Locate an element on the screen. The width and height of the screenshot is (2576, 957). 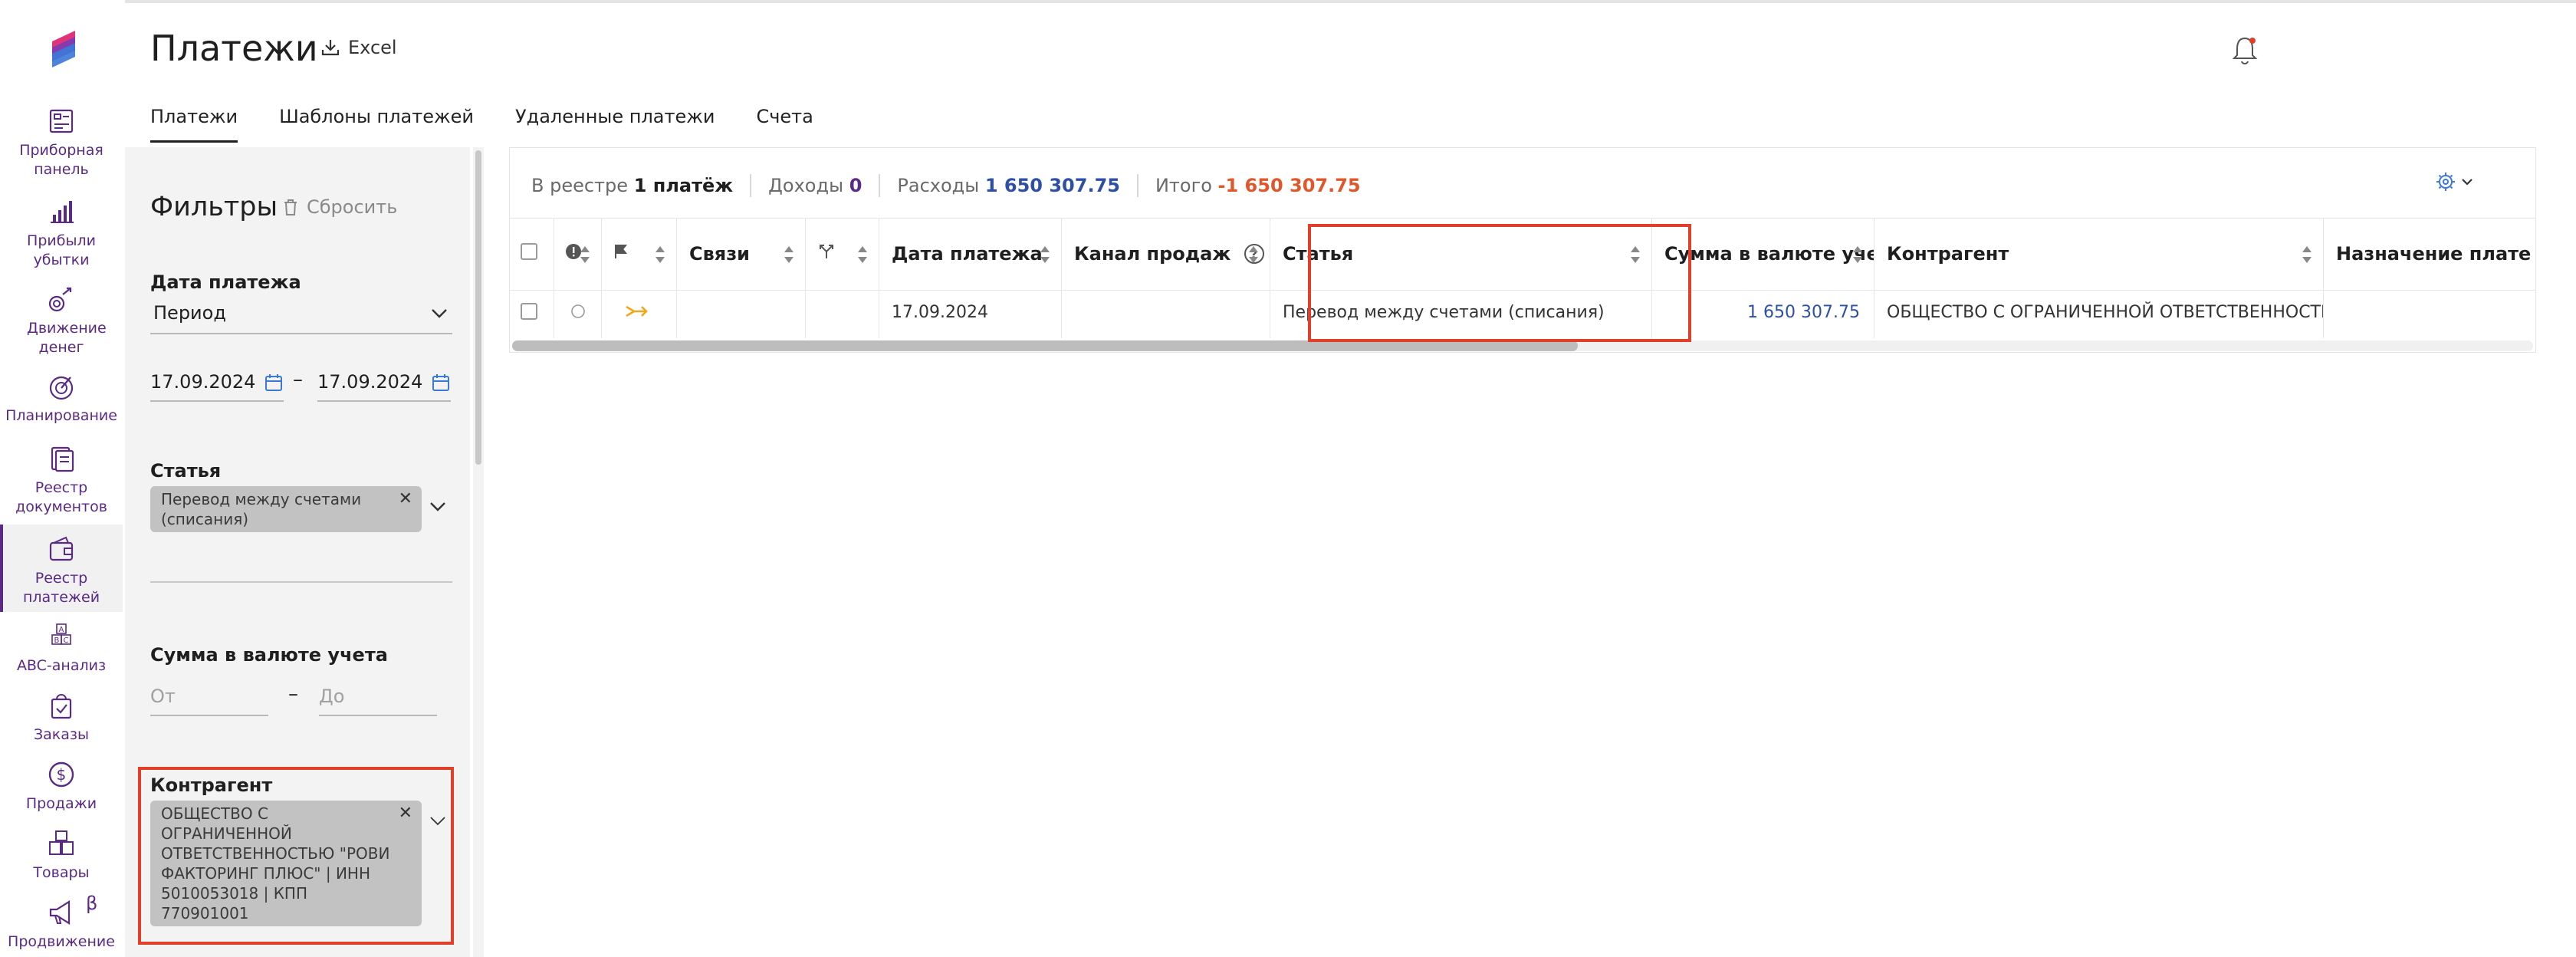
column-purpose: Назначение плате is located at coordinates (2430, 255).